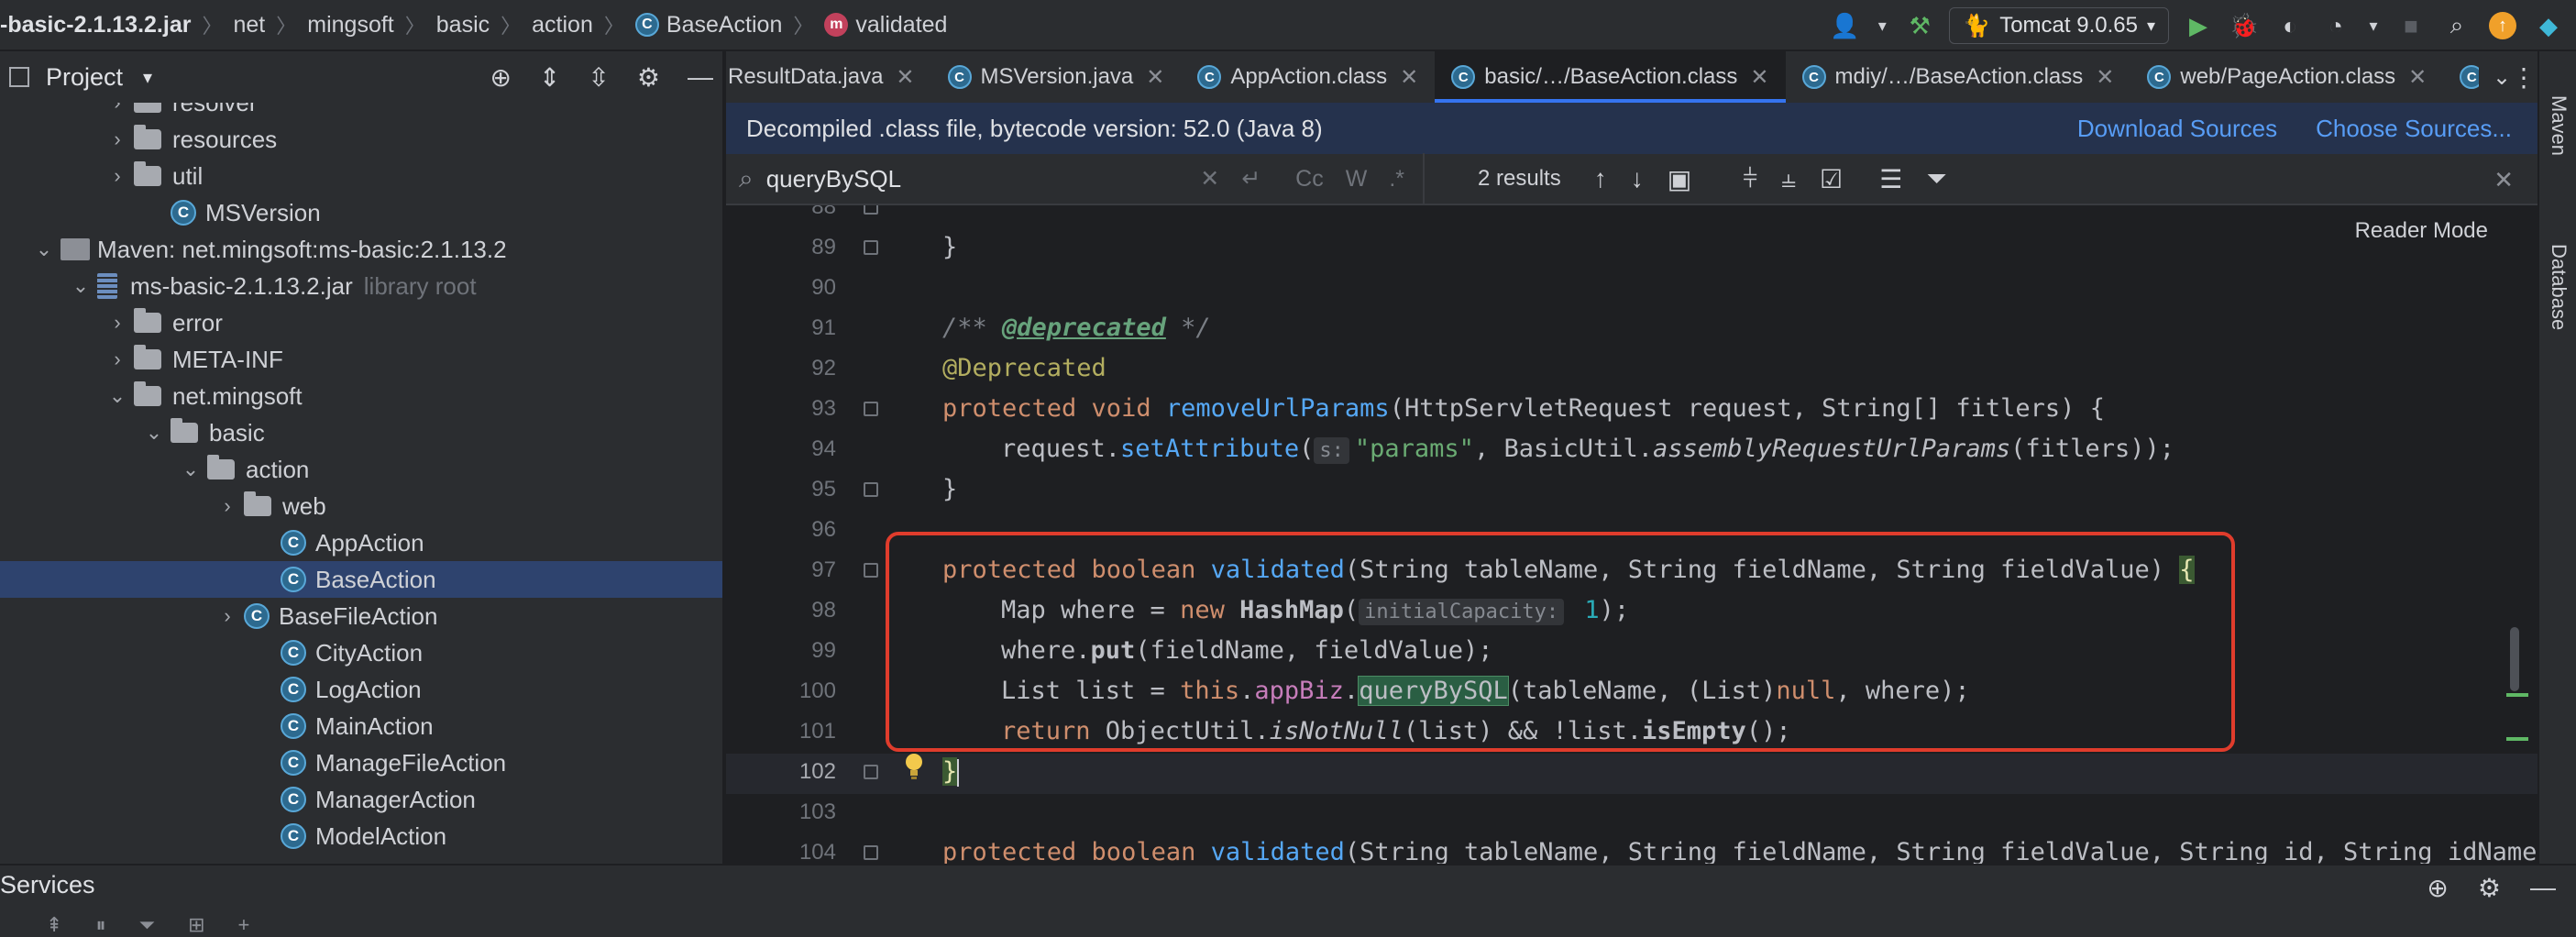  What do you see at coordinates (361, 542) in the screenshot?
I see `tree-item: C AppAction` at bounding box center [361, 542].